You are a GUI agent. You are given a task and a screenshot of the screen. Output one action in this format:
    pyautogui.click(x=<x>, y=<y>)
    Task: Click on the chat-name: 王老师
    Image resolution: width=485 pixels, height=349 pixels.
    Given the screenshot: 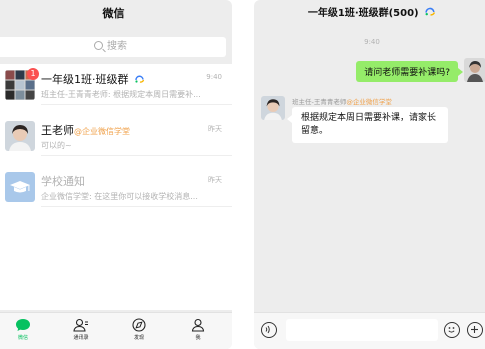 What is the action you would take?
    pyautogui.click(x=57, y=130)
    